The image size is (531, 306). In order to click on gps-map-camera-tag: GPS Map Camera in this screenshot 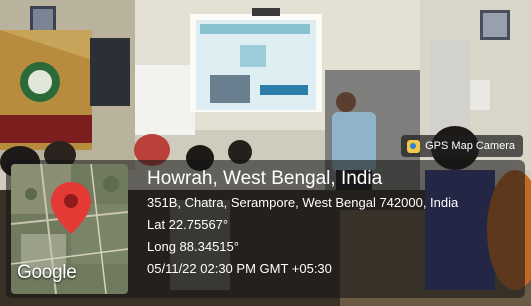, I will do `click(462, 146)`.